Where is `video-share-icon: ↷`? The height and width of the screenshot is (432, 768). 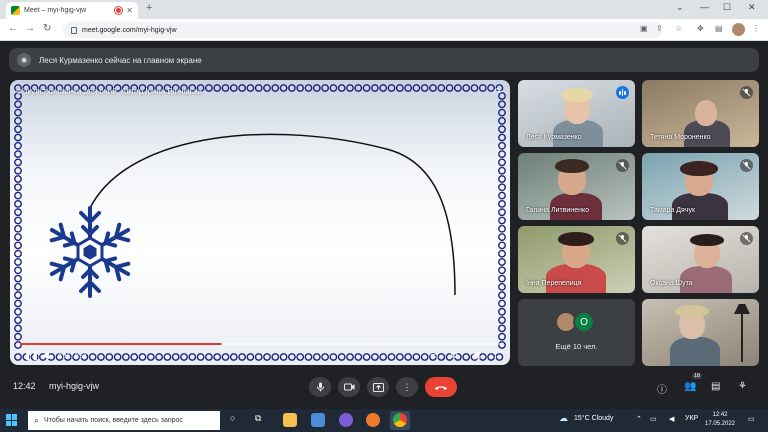
video-share-icon: ↷ is located at coordinates (498, 92).